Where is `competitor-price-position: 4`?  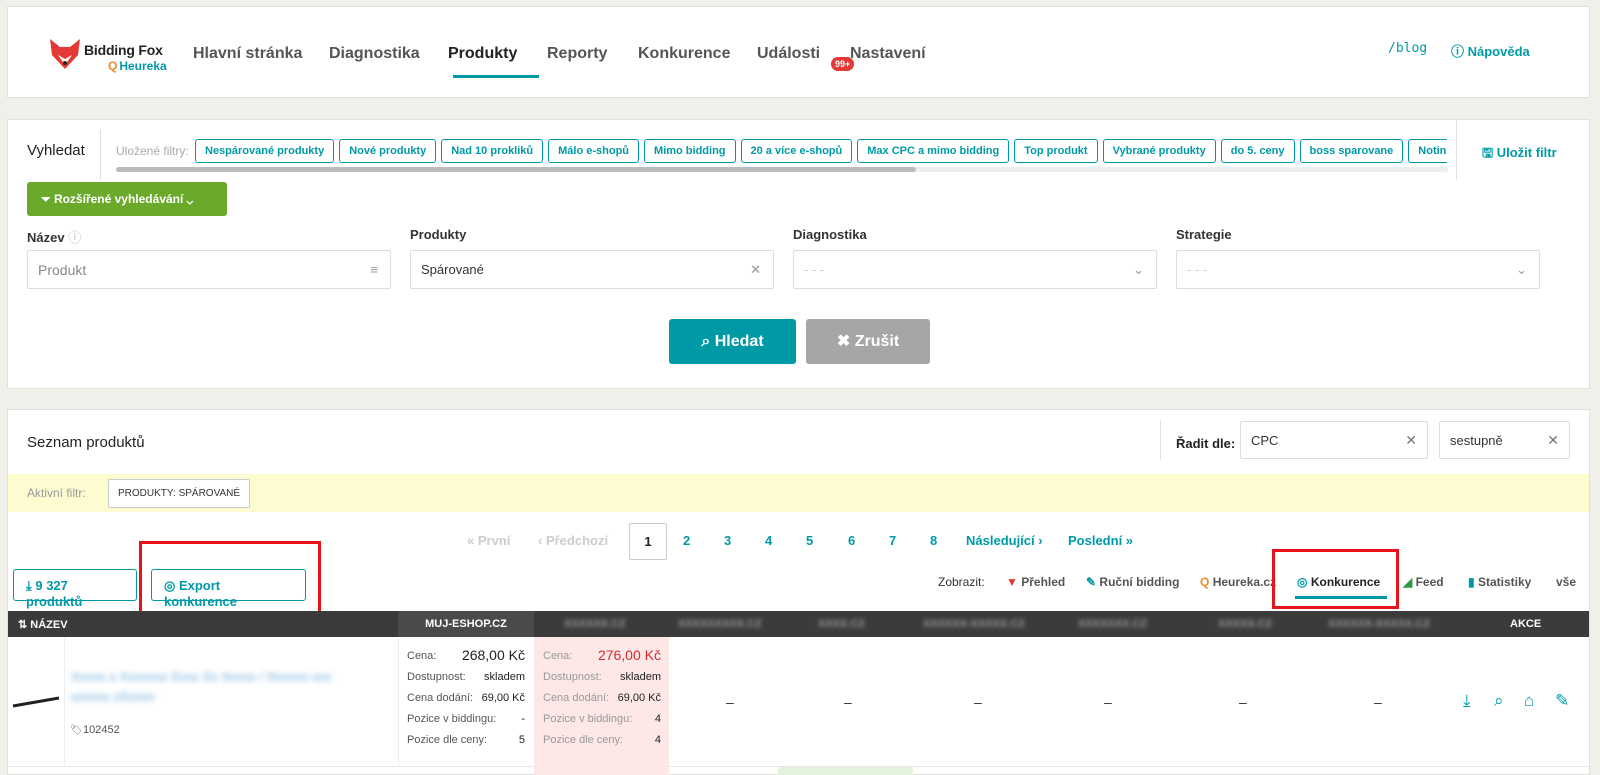 competitor-price-position: 4 is located at coordinates (657, 740).